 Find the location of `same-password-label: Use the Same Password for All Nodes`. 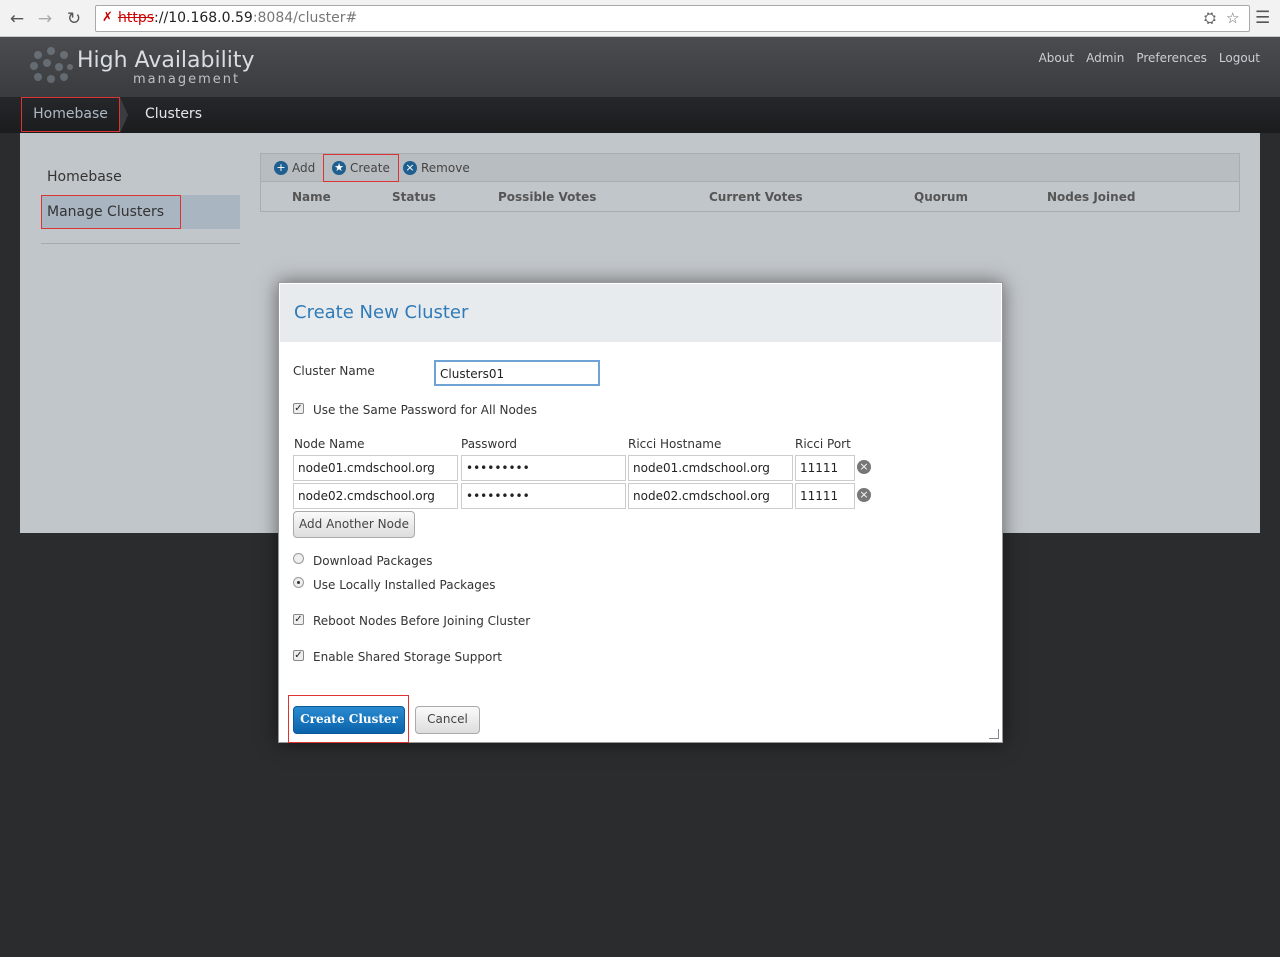

same-password-label: Use the Same Password for All Nodes is located at coordinates (425, 410).